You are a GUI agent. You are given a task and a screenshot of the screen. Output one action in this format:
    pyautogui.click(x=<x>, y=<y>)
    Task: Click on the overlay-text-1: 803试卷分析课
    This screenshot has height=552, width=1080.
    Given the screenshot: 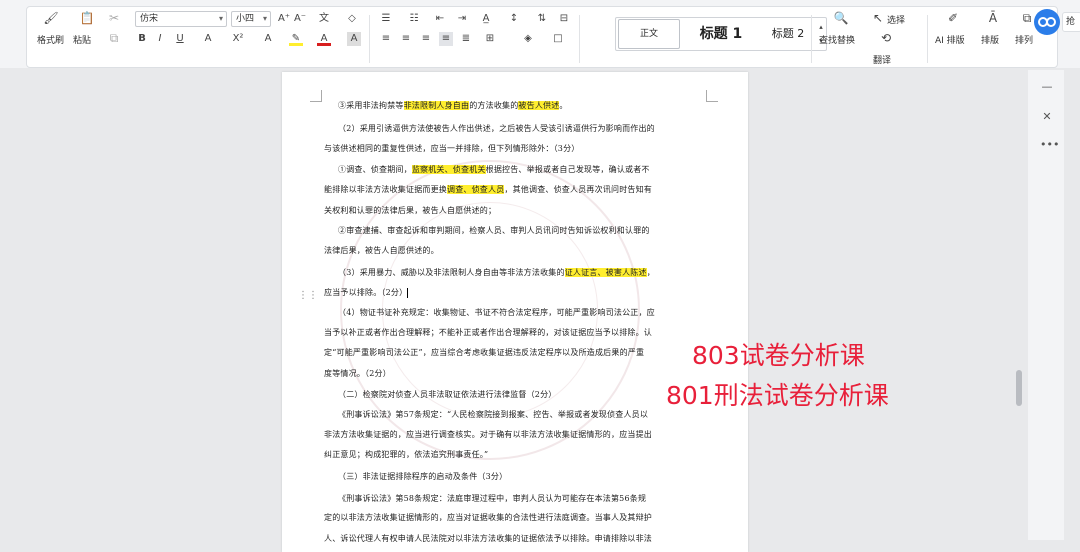 What is the action you would take?
    pyautogui.click(x=778, y=355)
    